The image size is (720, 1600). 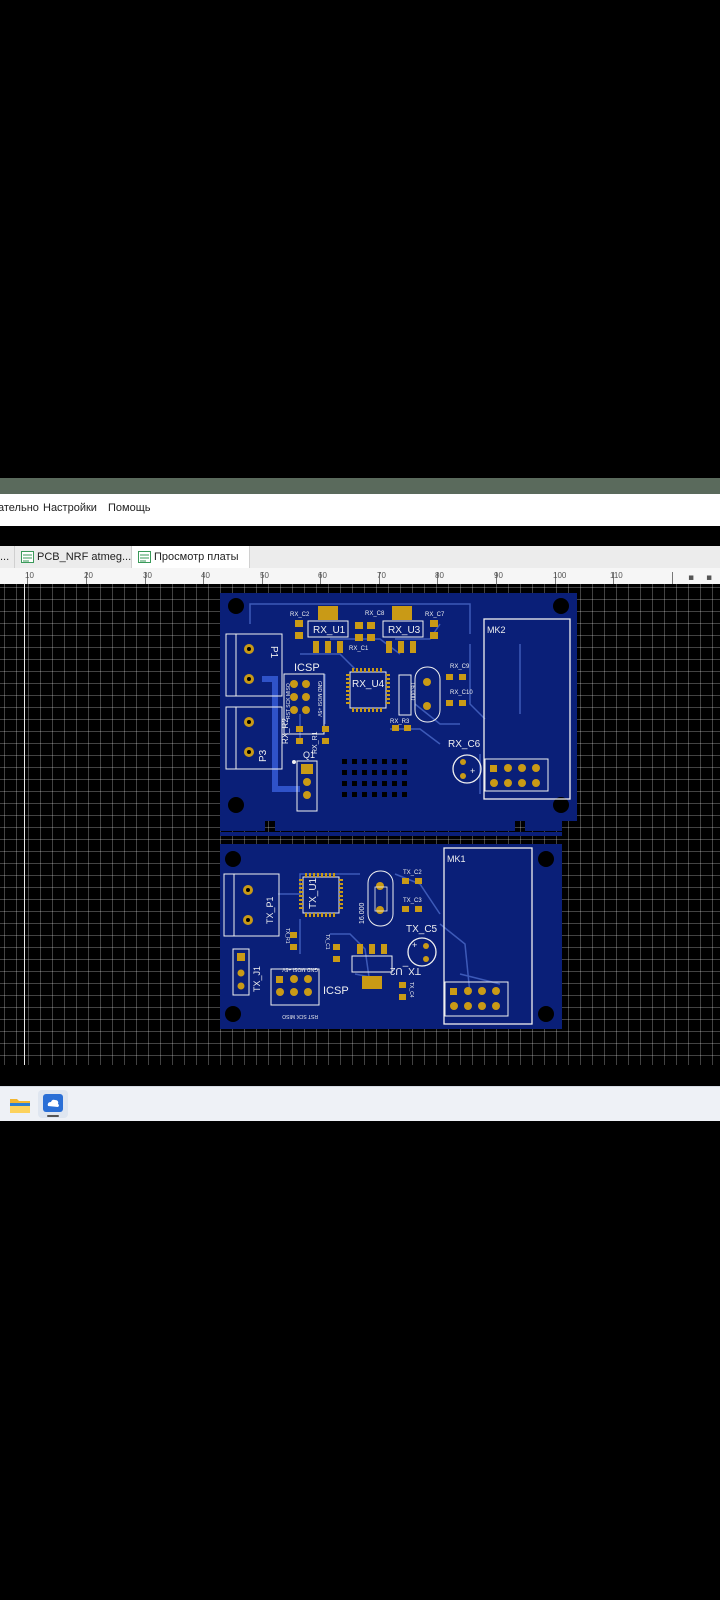 What do you see at coordinates (435, 615) in the screenshot?
I see `rx-c7-label: RX_C7` at bounding box center [435, 615].